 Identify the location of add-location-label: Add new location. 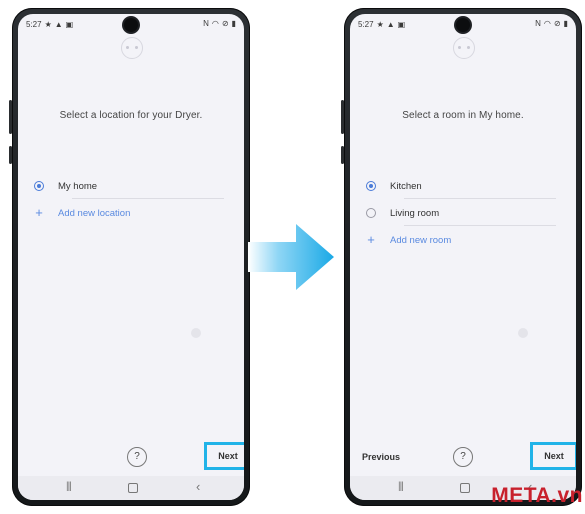
(94, 213).